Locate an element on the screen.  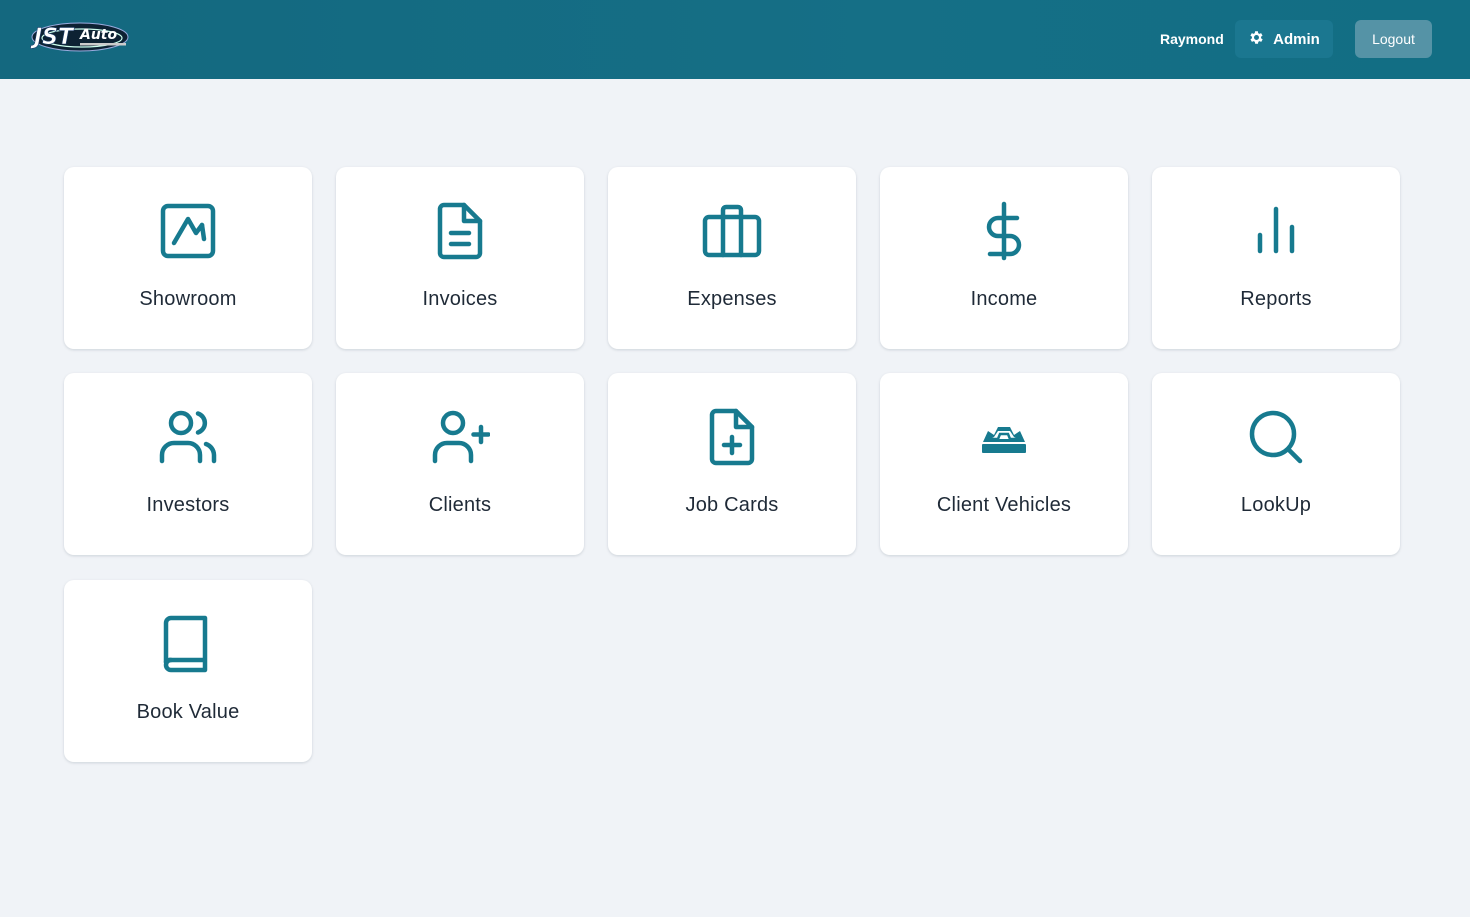
tile-reports: Reports is located at coordinates (1276, 258).